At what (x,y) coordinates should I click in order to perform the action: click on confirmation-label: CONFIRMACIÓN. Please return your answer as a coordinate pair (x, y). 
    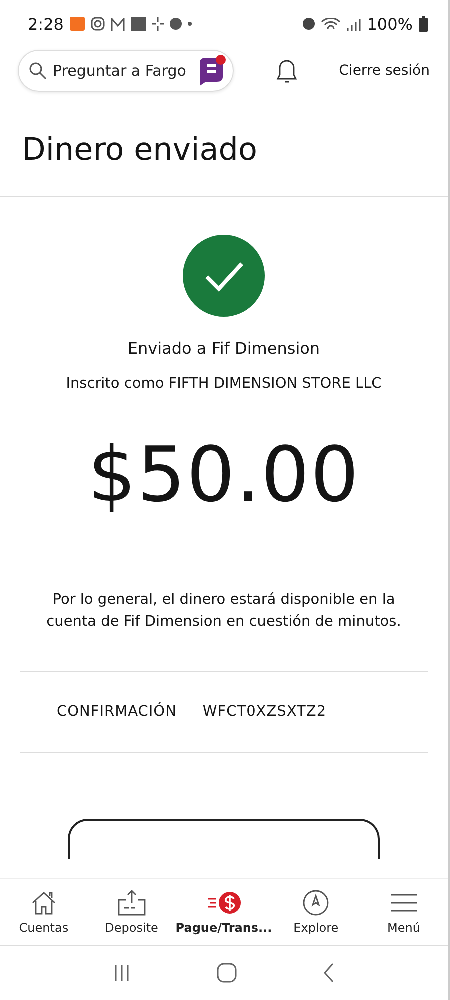
    Looking at the image, I should click on (117, 712).